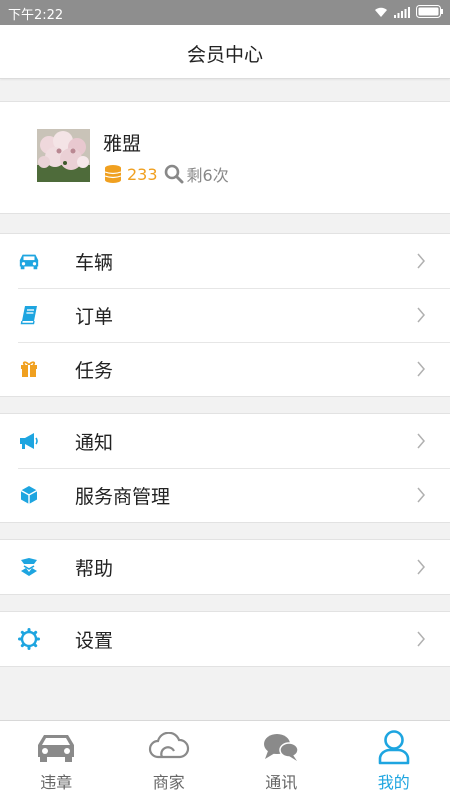 Image resolution: width=450 pixels, height=800 pixels. Describe the element at coordinates (29, 369) in the screenshot. I see `gift-icon` at that location.